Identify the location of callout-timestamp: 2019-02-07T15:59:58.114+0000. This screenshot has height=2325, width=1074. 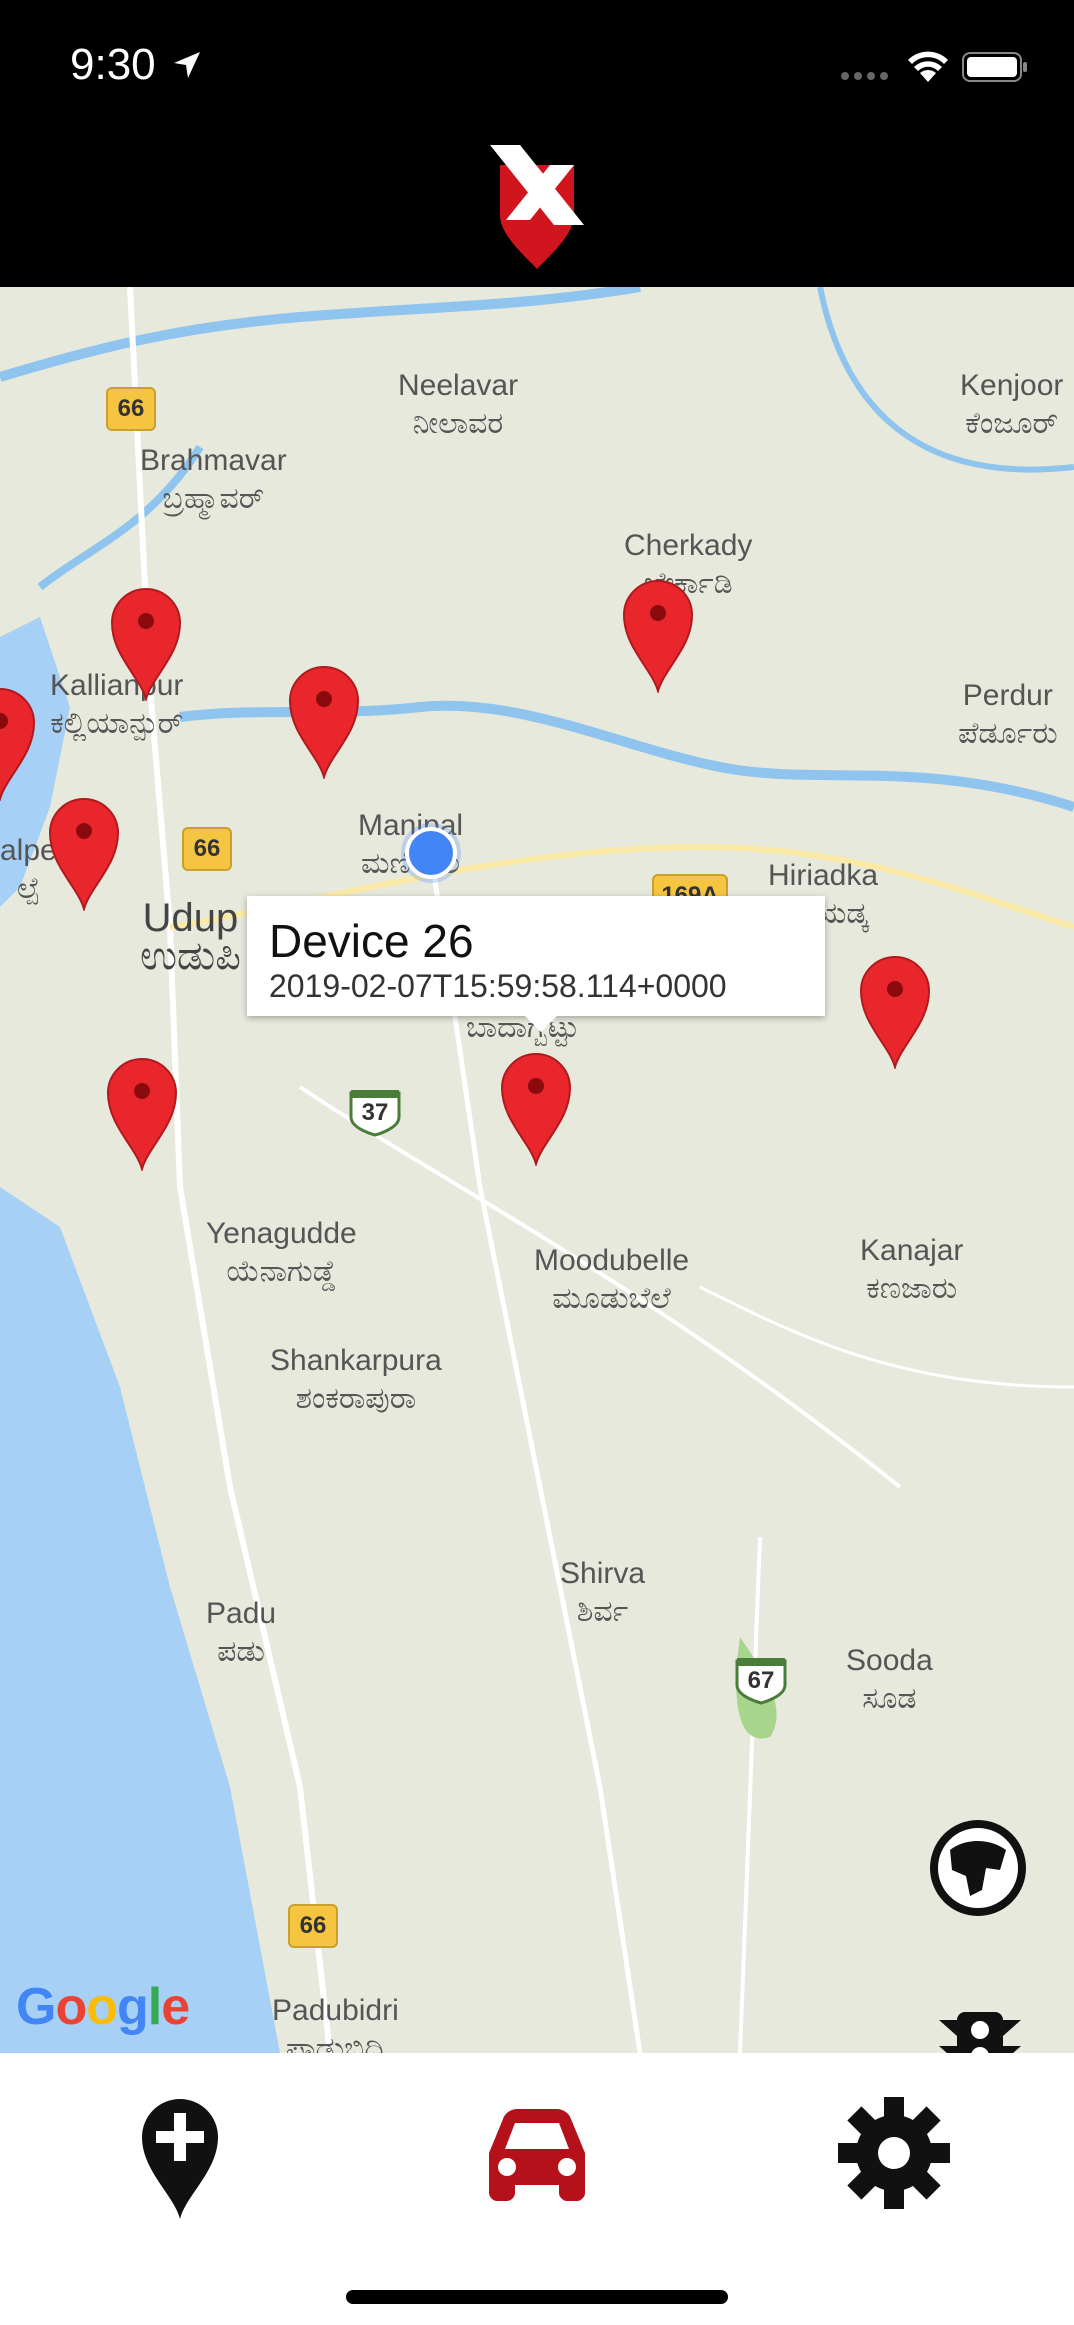
(498, 986).